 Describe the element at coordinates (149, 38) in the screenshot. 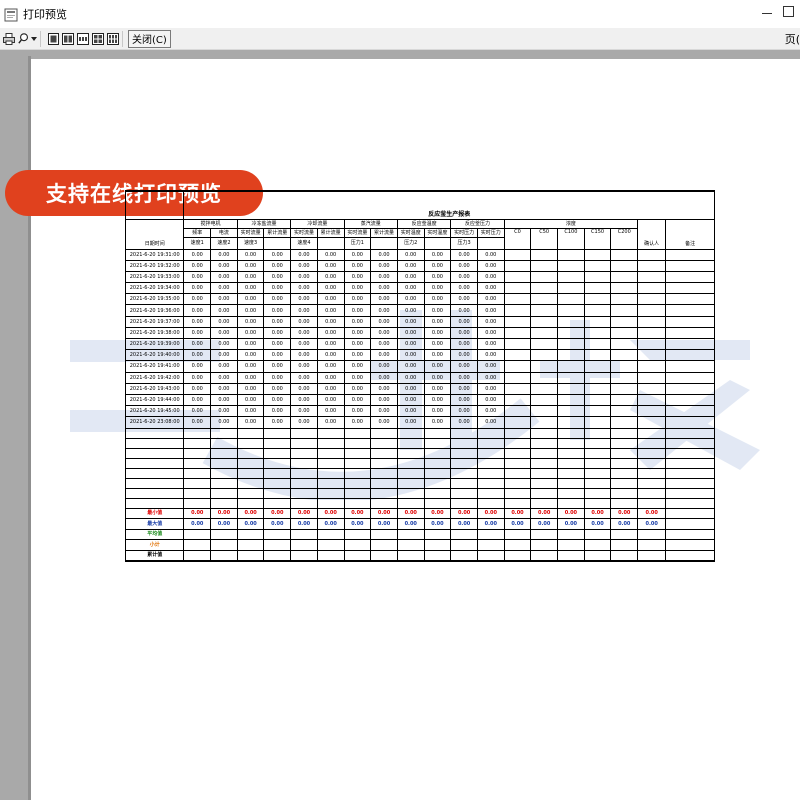

I see `close-button: 关闭(C)` at that location.